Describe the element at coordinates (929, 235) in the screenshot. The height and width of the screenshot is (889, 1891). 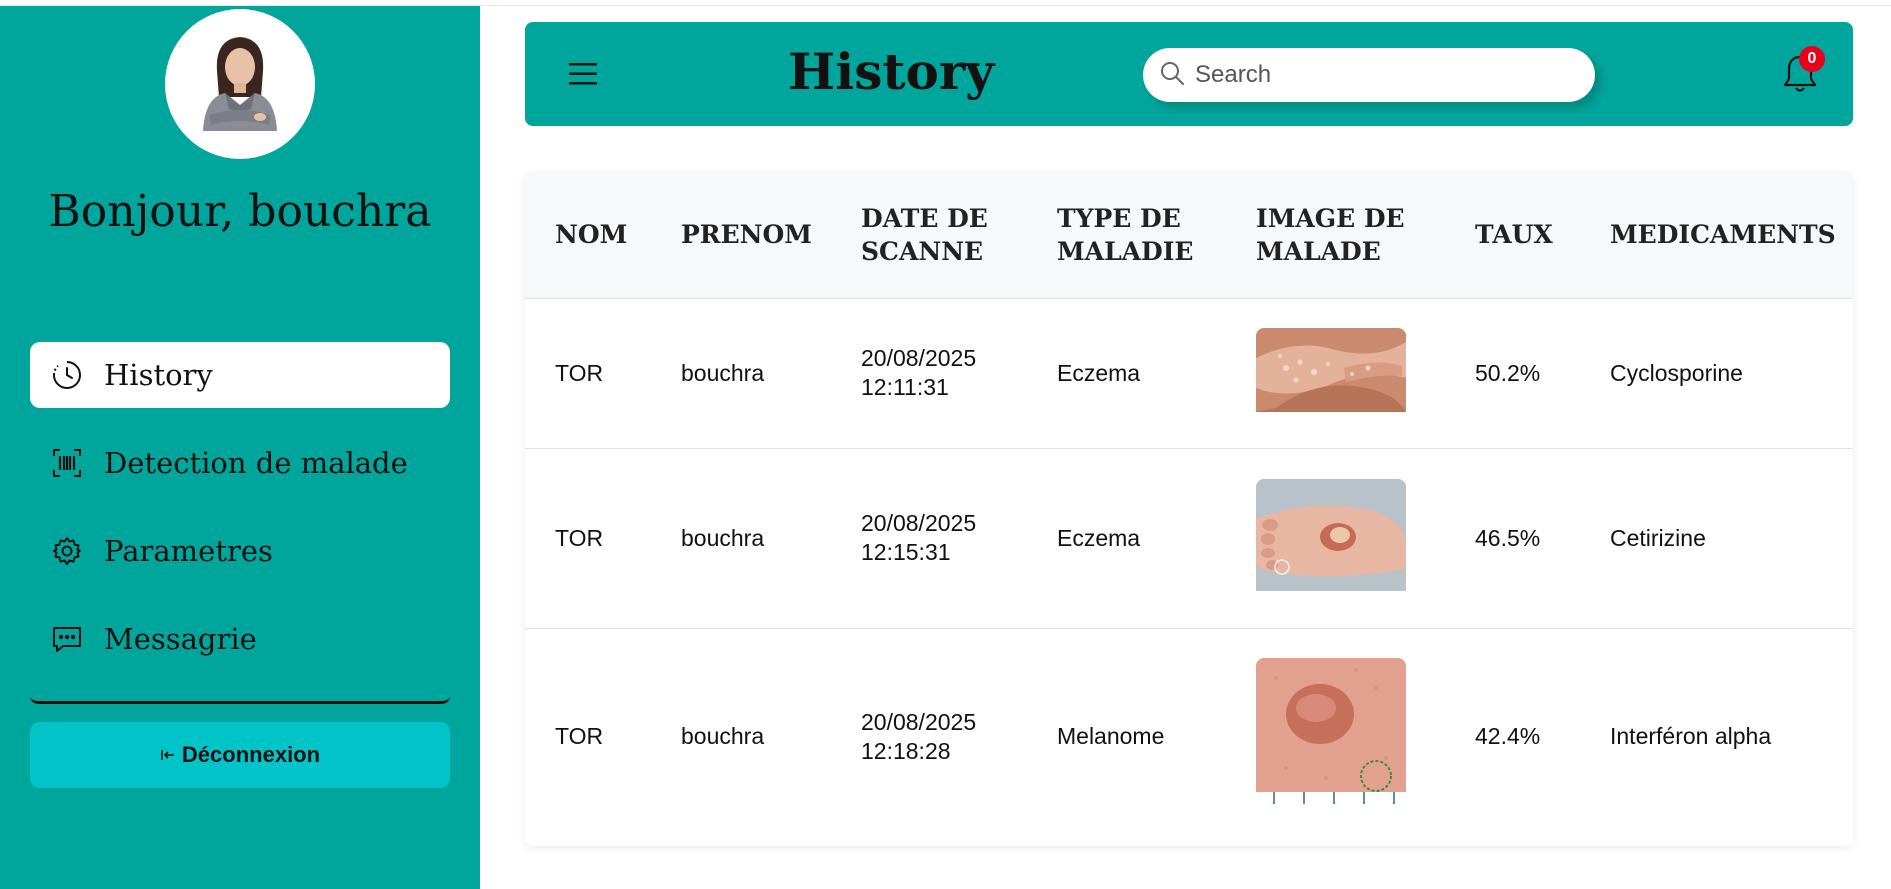
I see `column-header-date: DATE DE SCANNE` at that location.